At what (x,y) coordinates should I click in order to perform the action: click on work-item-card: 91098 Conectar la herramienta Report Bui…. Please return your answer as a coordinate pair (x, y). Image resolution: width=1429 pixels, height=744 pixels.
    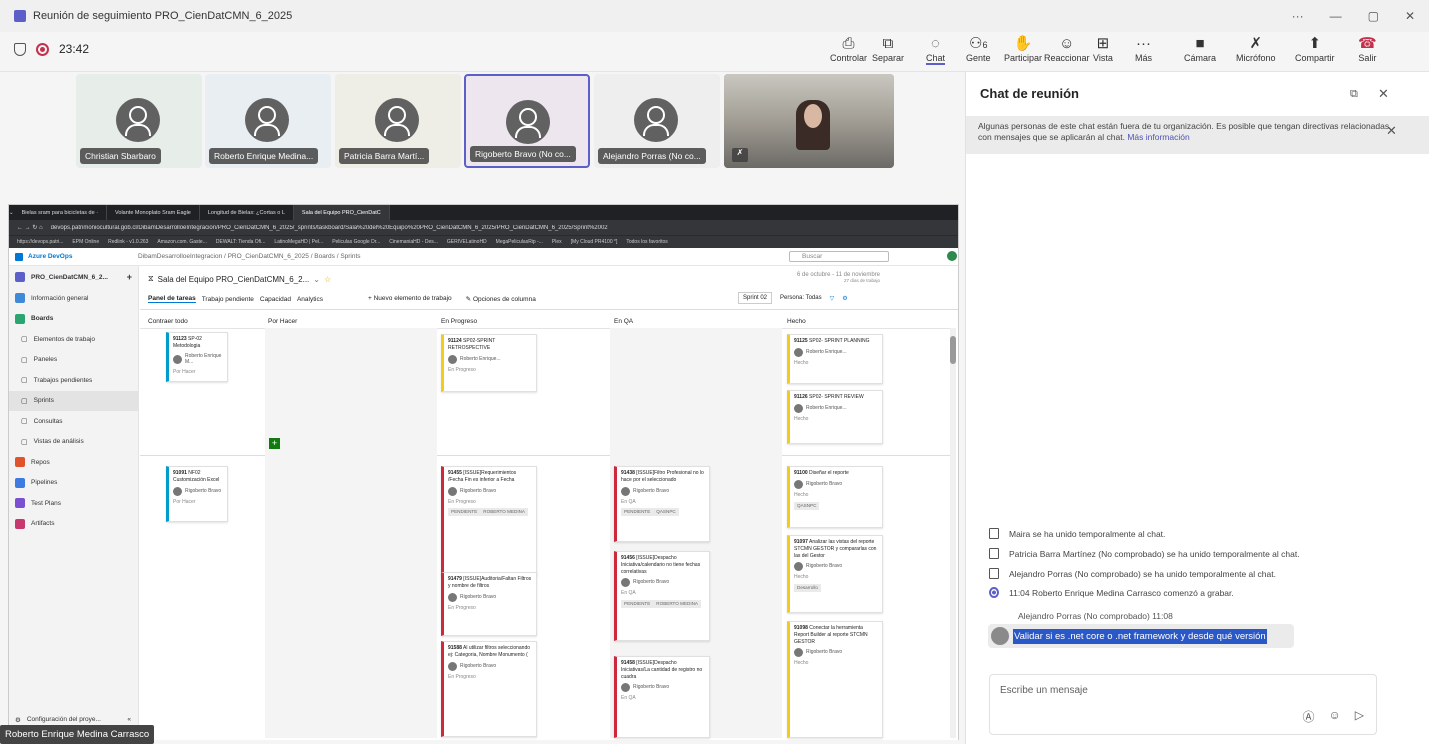
    Looking at the image, I should click on (835, 679).